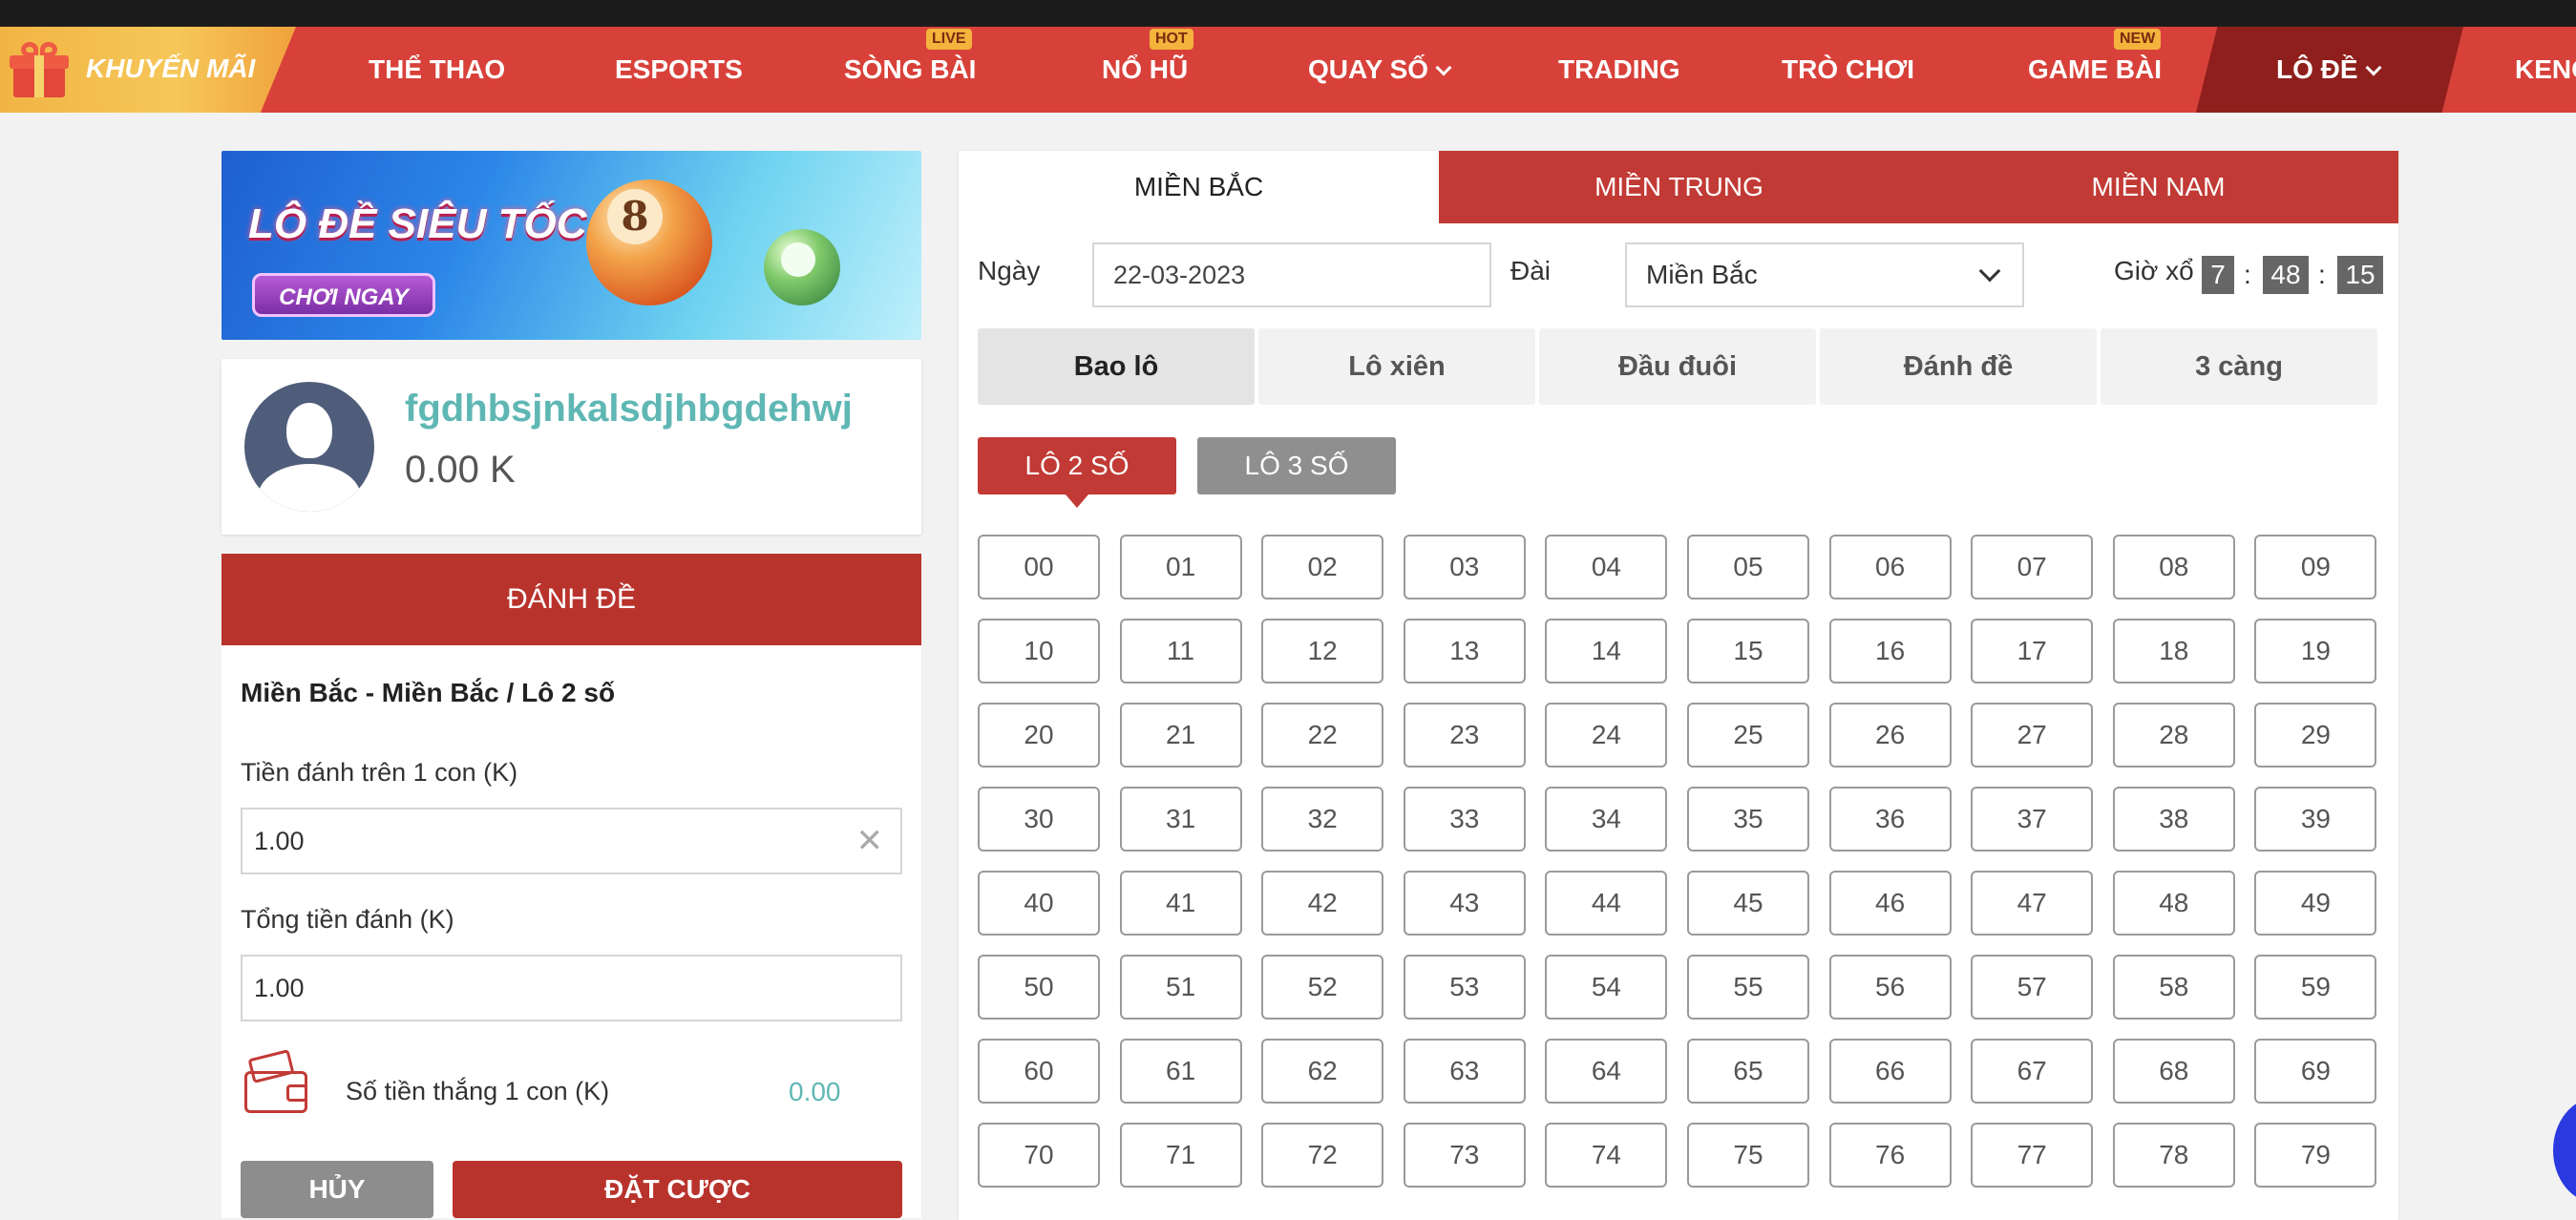  Describe the element at coordinates (1180, 1071) in the screenshot. I see `number-cell: 61` at that location.